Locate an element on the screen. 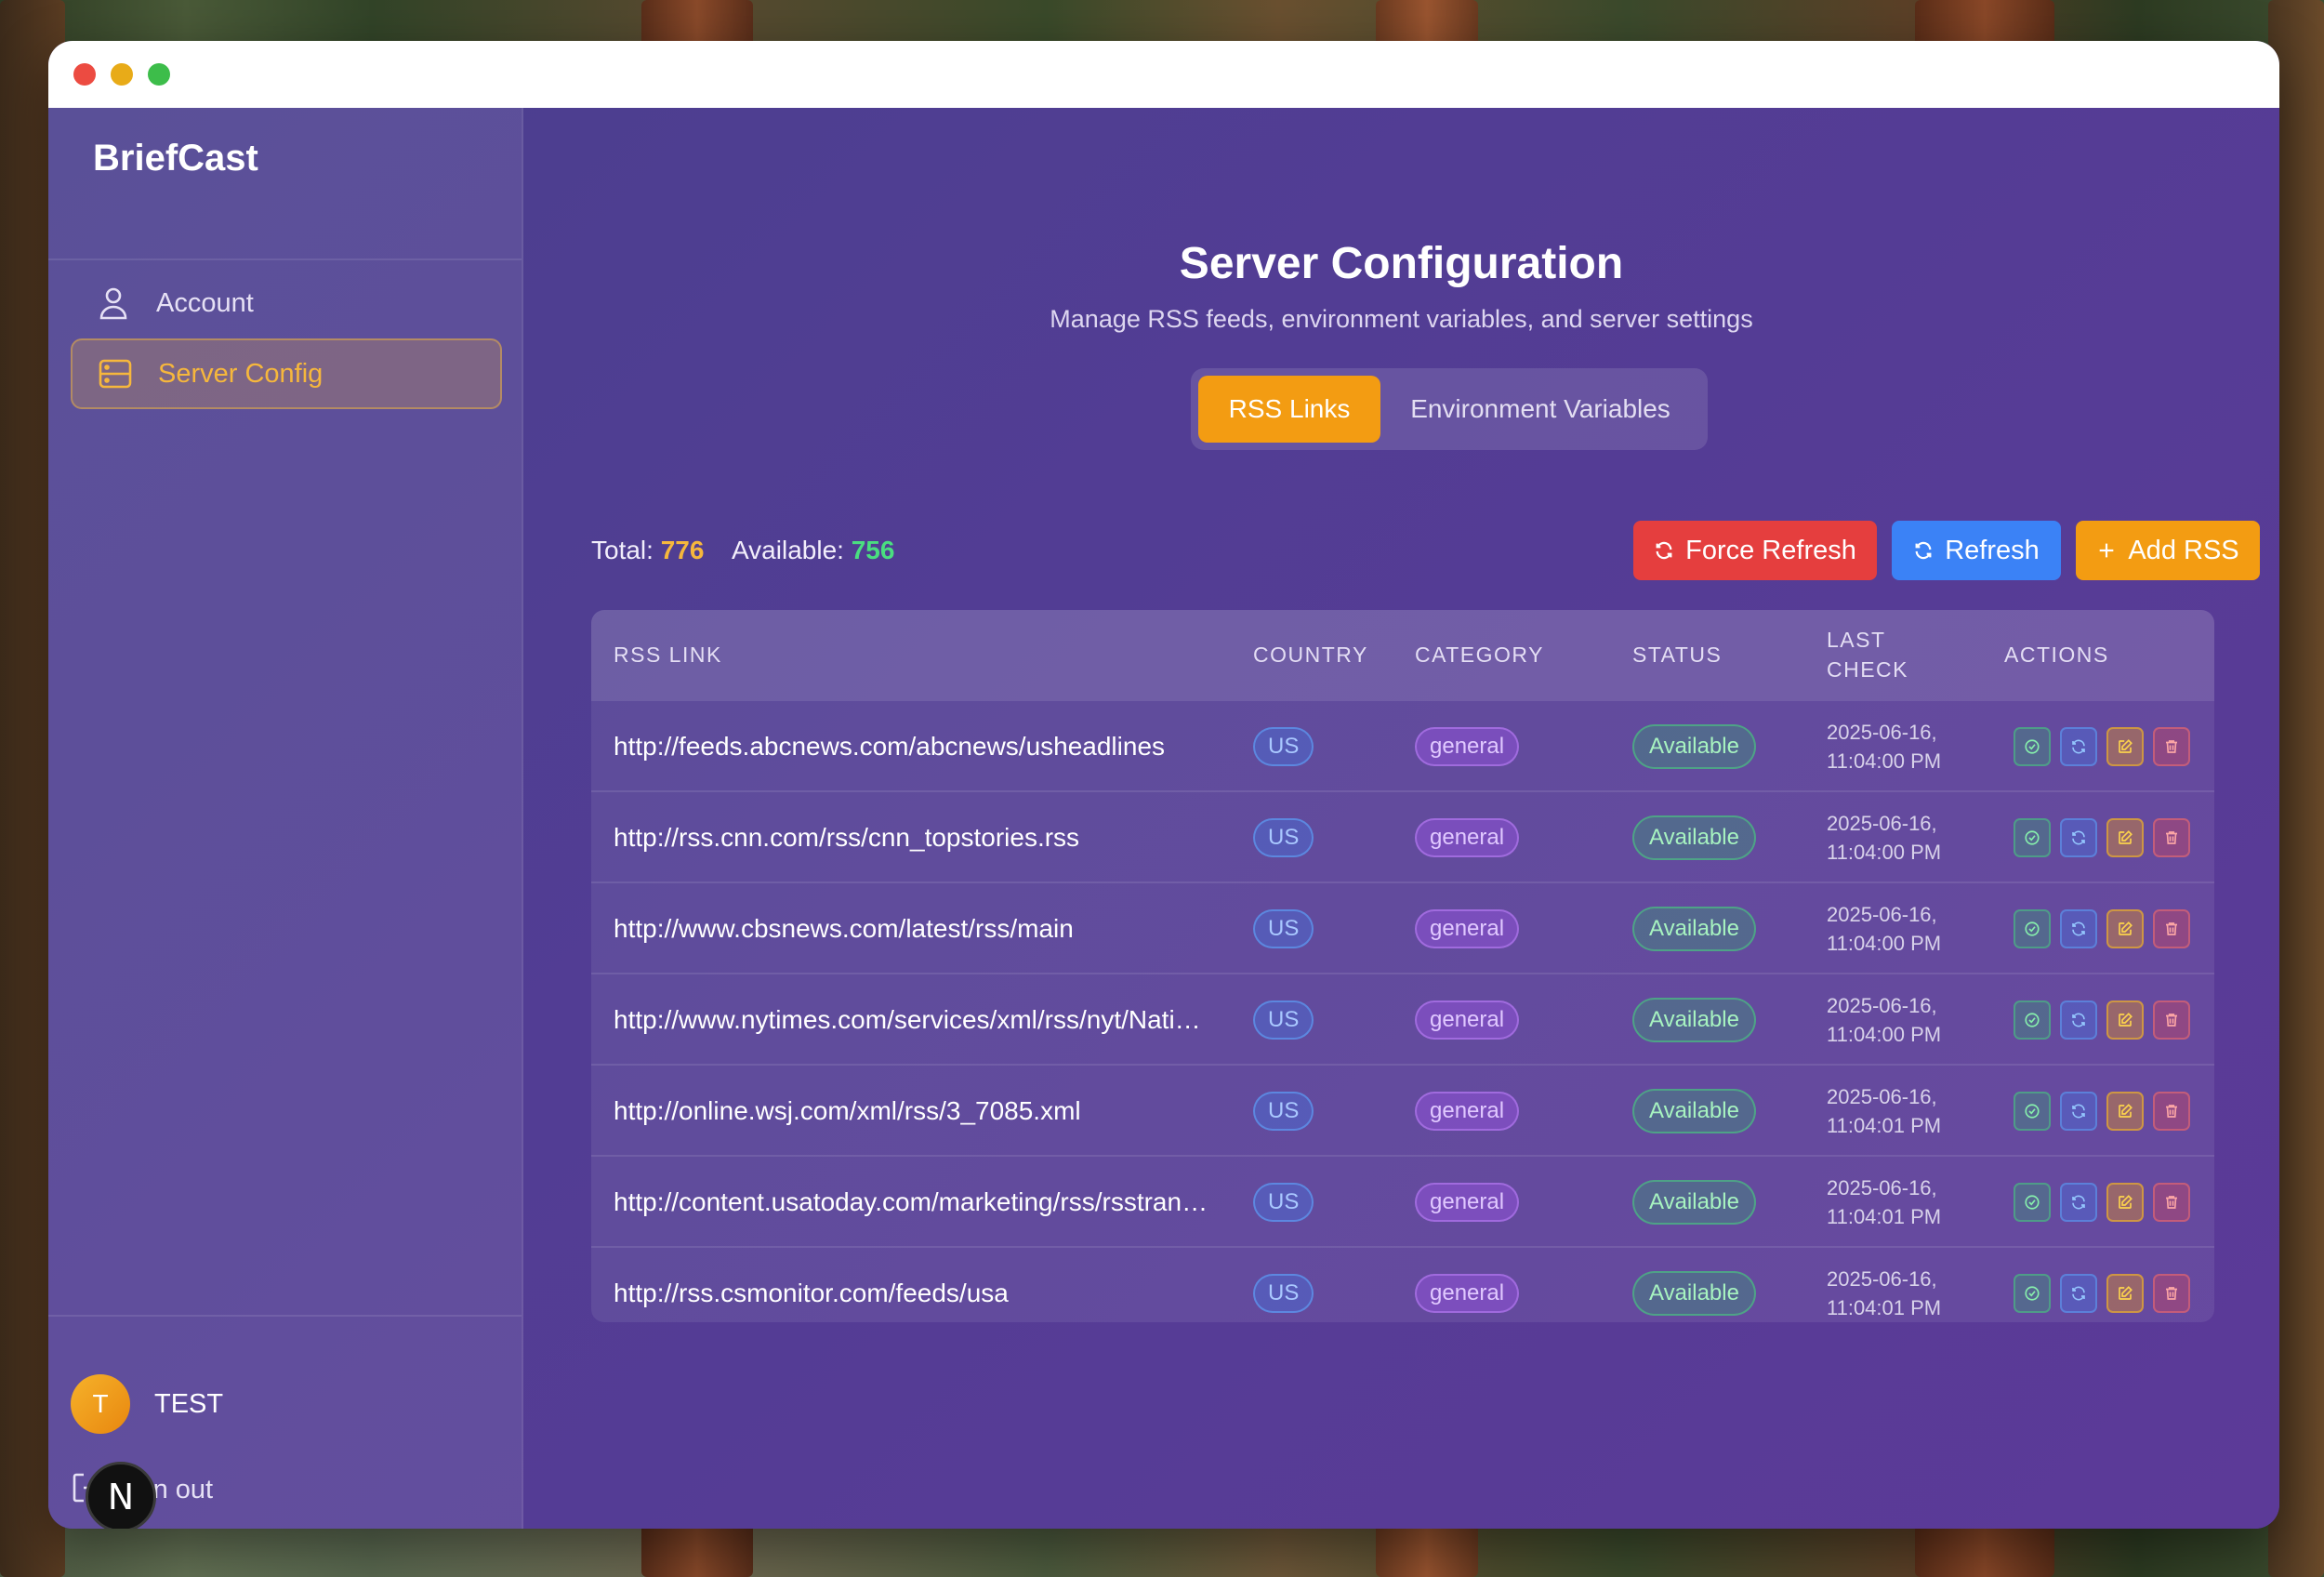 The width and height of the screenshot is (2324, 1577). sidebar-item-account: Account is located at coordinates (286, 303).